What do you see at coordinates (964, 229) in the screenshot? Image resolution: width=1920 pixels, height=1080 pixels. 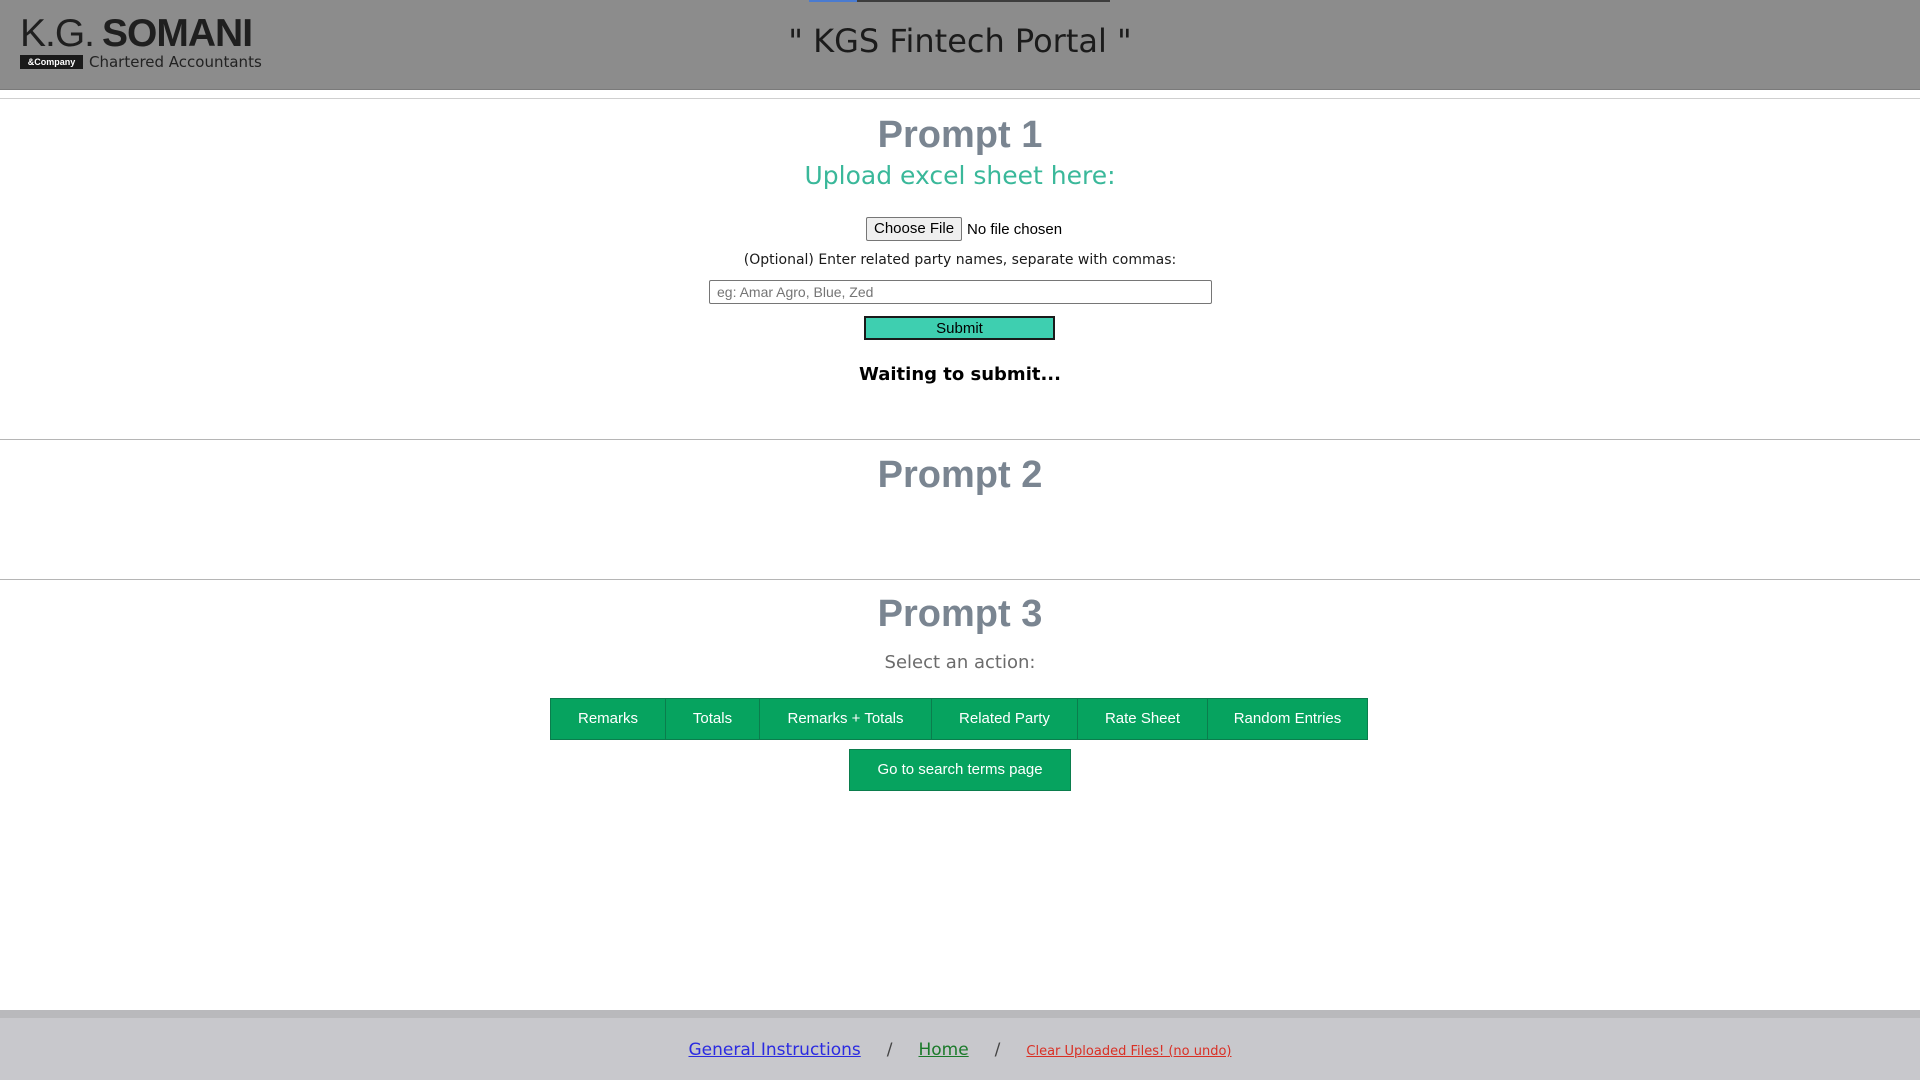 I see `file-upload-control: Choose File No file chosen` at bounding box center [964, 229].